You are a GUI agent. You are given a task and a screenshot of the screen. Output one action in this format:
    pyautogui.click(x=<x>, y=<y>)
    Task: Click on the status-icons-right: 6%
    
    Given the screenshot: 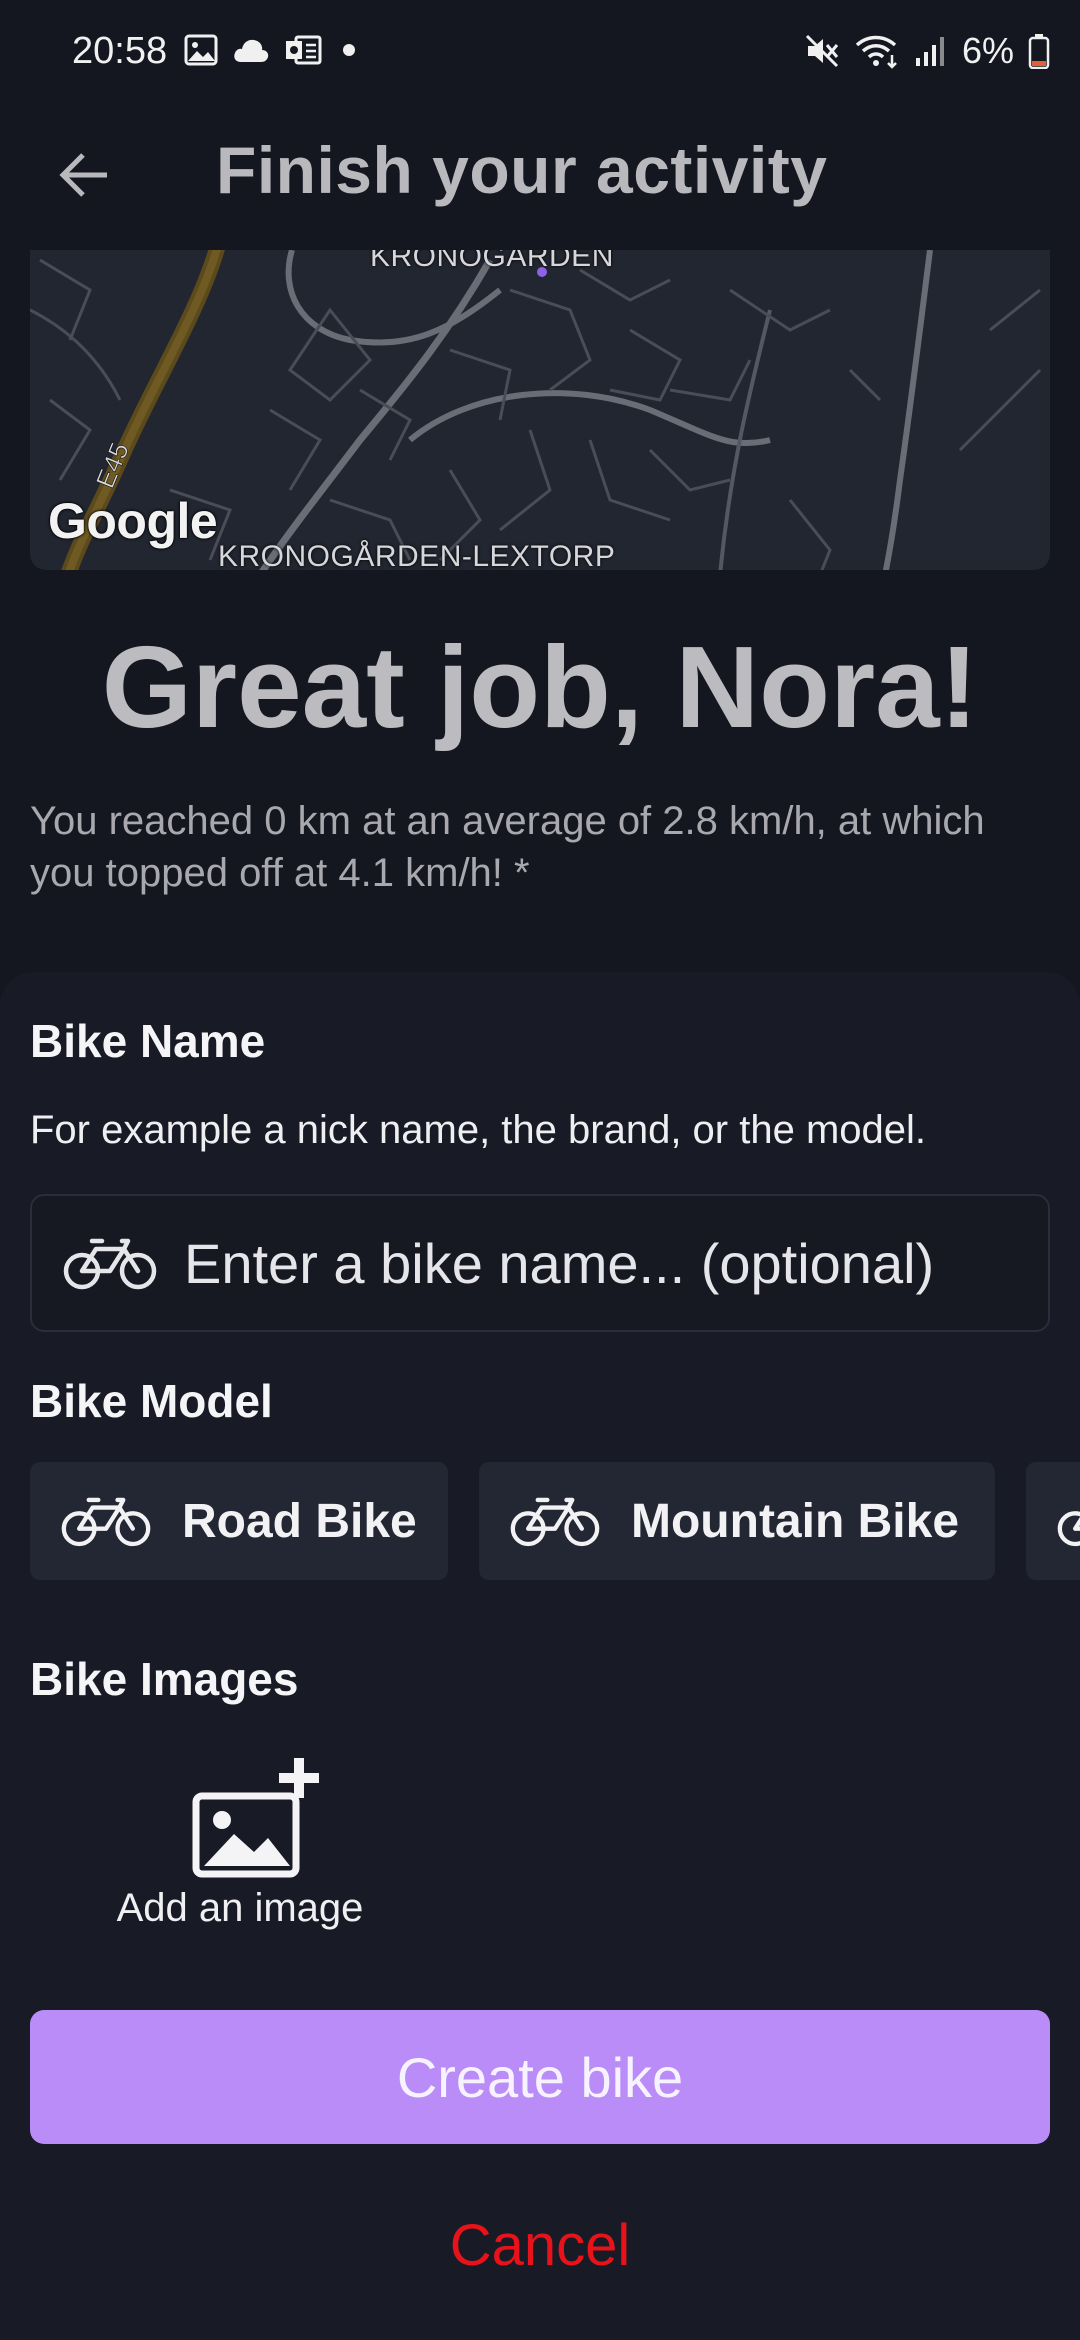 What is the action you would take?
    pyautogui.click(x=927, y=51)
    